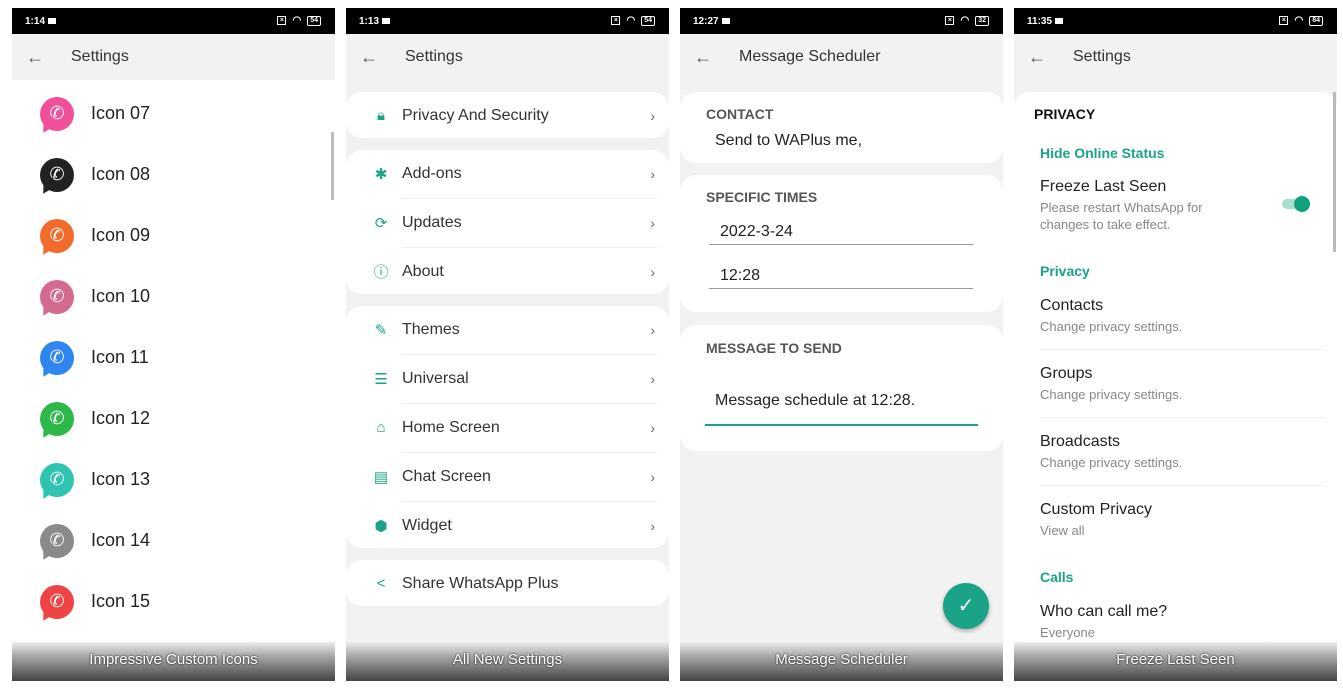 Image resolution: width=1343 pixels, height=691 pixels. What do you see at coordinates (381, 427) in the screenshot?
I see `home-icon: ⌂` at bounding box center [381, 427].